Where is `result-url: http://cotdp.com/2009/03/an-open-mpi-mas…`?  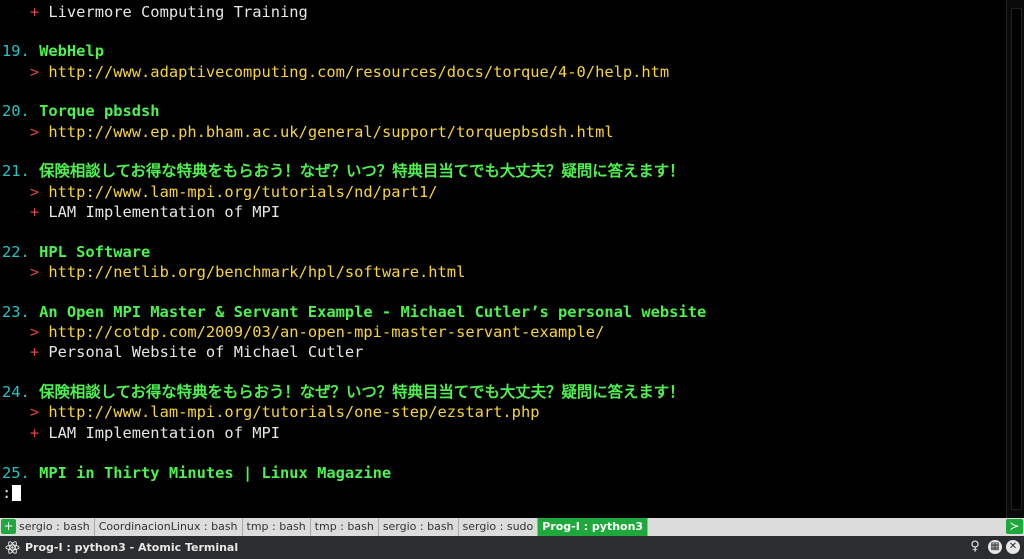
result-url: http://cotdp.com/2009/03/an-open-mpi-mas… is located at coordinates (326, 332).